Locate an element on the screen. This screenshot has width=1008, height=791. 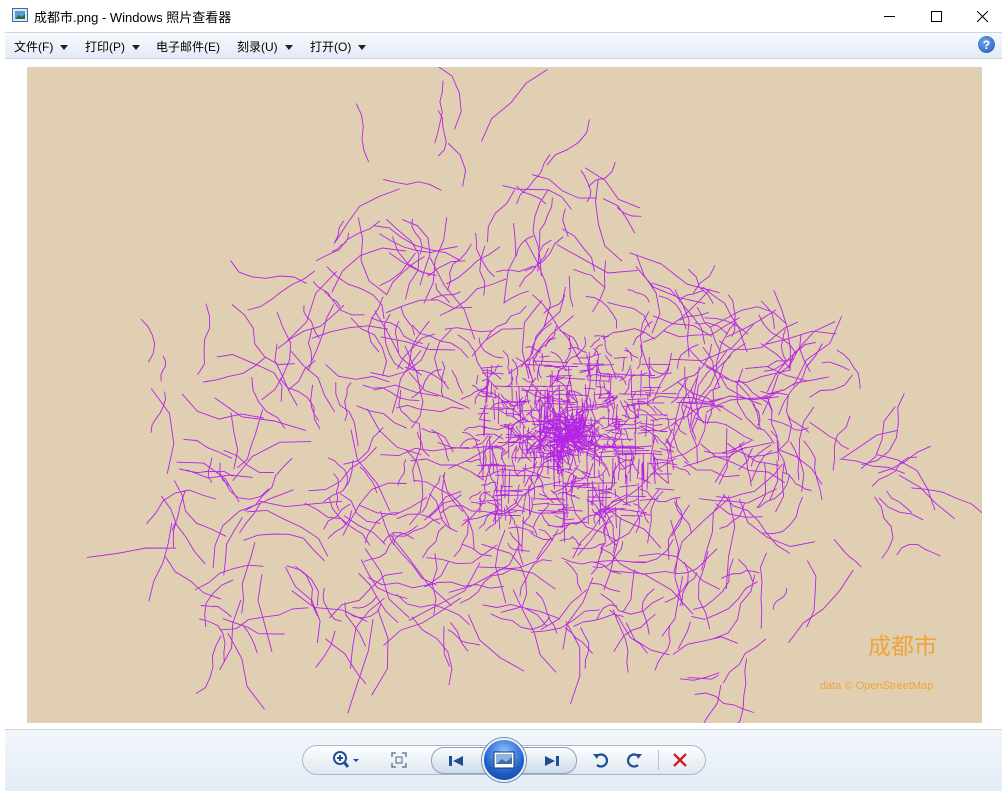
rotate-clockwise-icon is located at coordinates (634, 760).